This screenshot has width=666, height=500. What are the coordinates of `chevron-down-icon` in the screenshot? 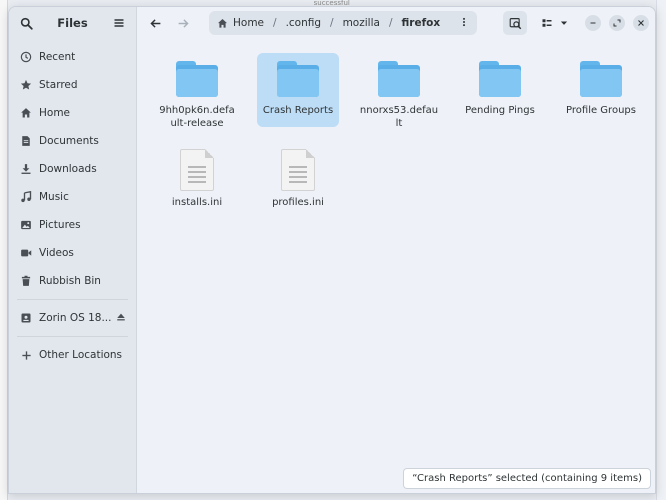 It's located at (564, 23).